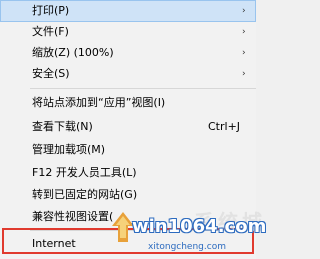  I want to click on menu-item-label: 转到已固定的网站(G), so click(85, 194).